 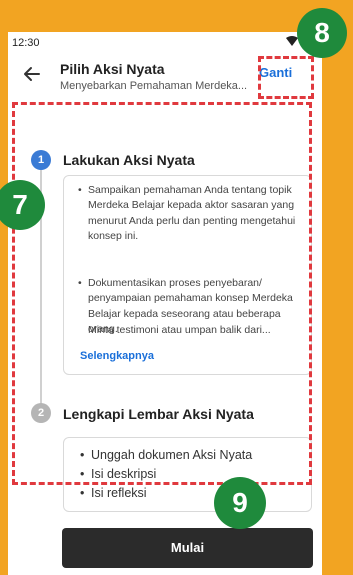 I want to click on step-2-bullet: Isi refleksi, so click(x=113, y=493).